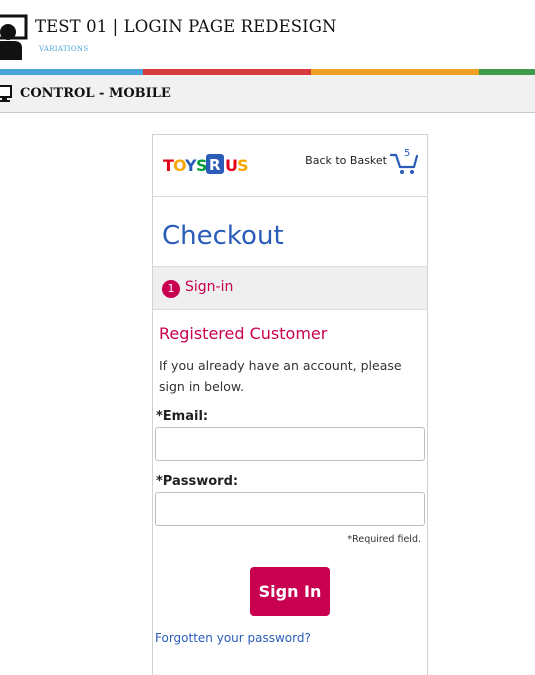 The width and height of the screenshot is (535, 675). What do you see at coordinates (215, 165) in the screenshot?
I see `svg-text: R` at bounding box center [215, 165].